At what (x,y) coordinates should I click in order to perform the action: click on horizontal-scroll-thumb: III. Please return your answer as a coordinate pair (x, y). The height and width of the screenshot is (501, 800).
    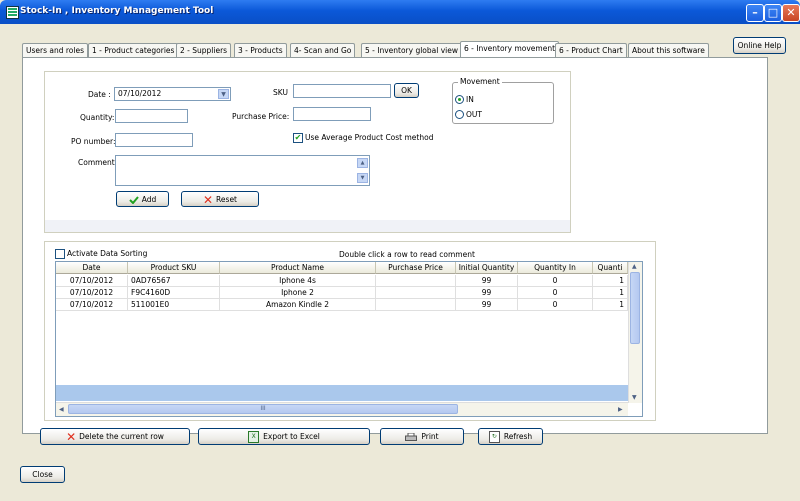
    Looking at the image, I should click on (263, 409).